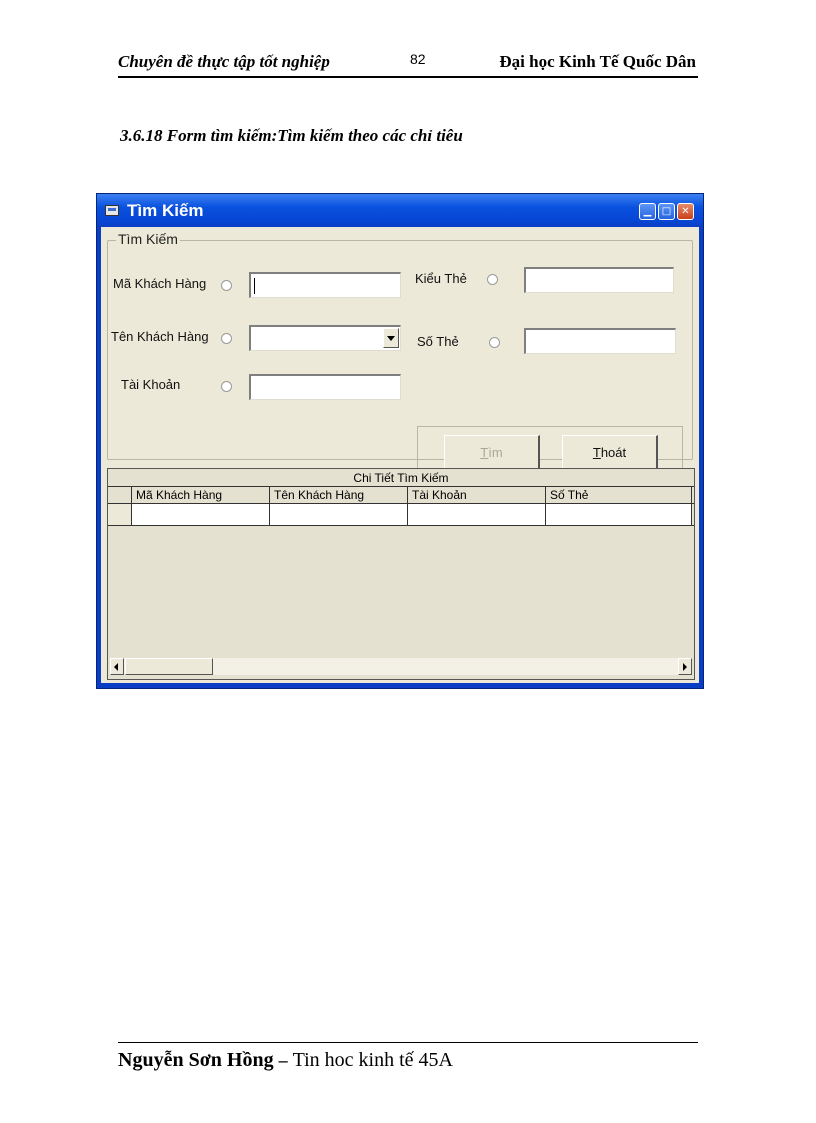 This screenshot has height=1123, width=816. What do you see at coordinates (599, 280) in the screenshot?
I see `card-type-input` at bounding box center [599, 280].